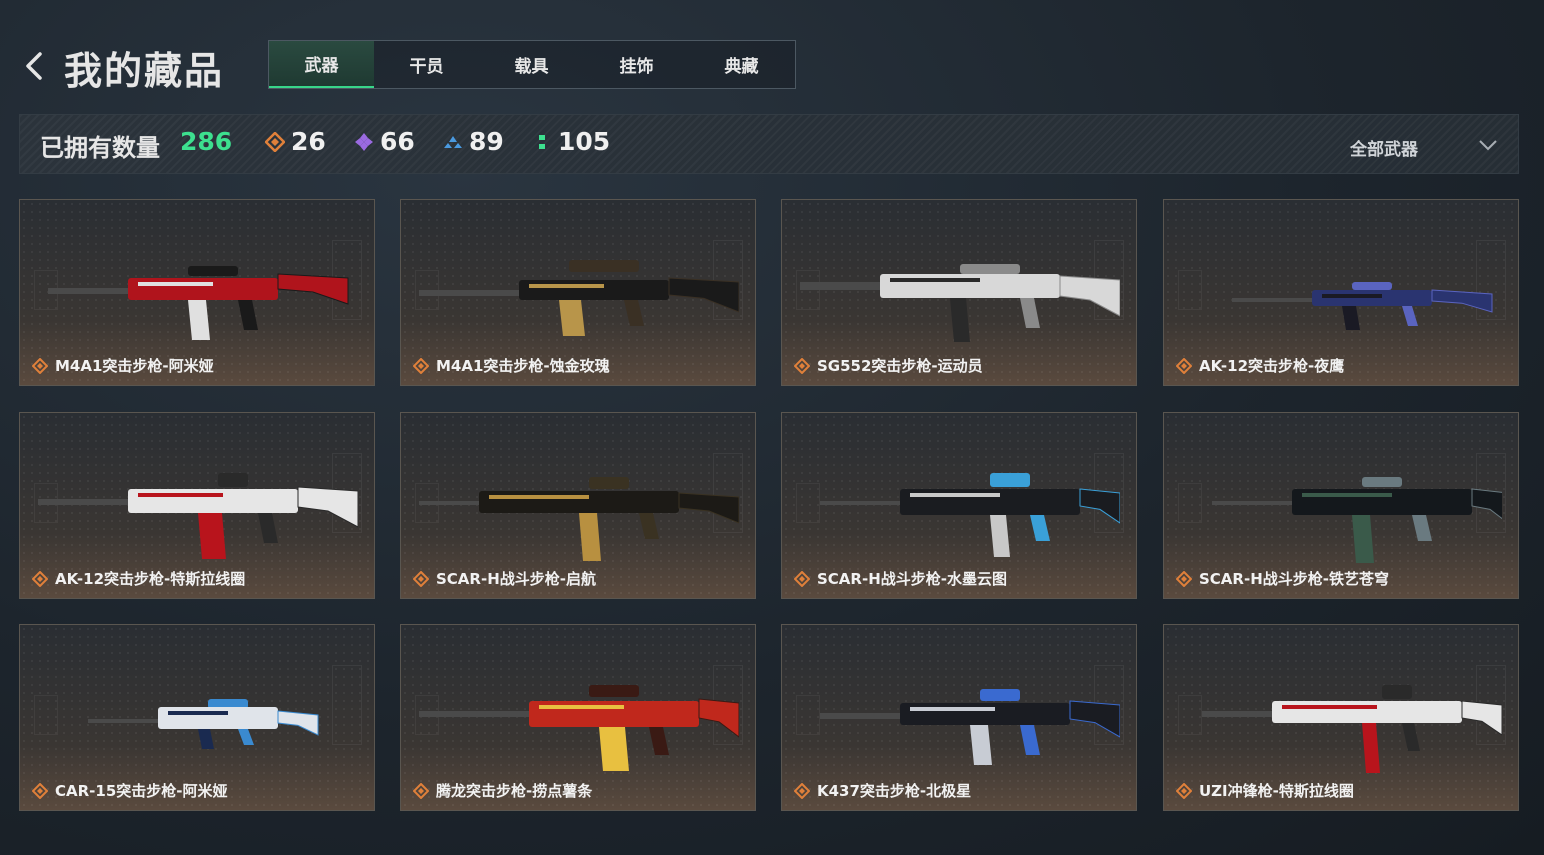  What do you see at coordinates (912, 579) in the screenshot?
I see `weapon-name: SCAR-H战斗步枪-水墨云图` at bounding box center [912, 579].